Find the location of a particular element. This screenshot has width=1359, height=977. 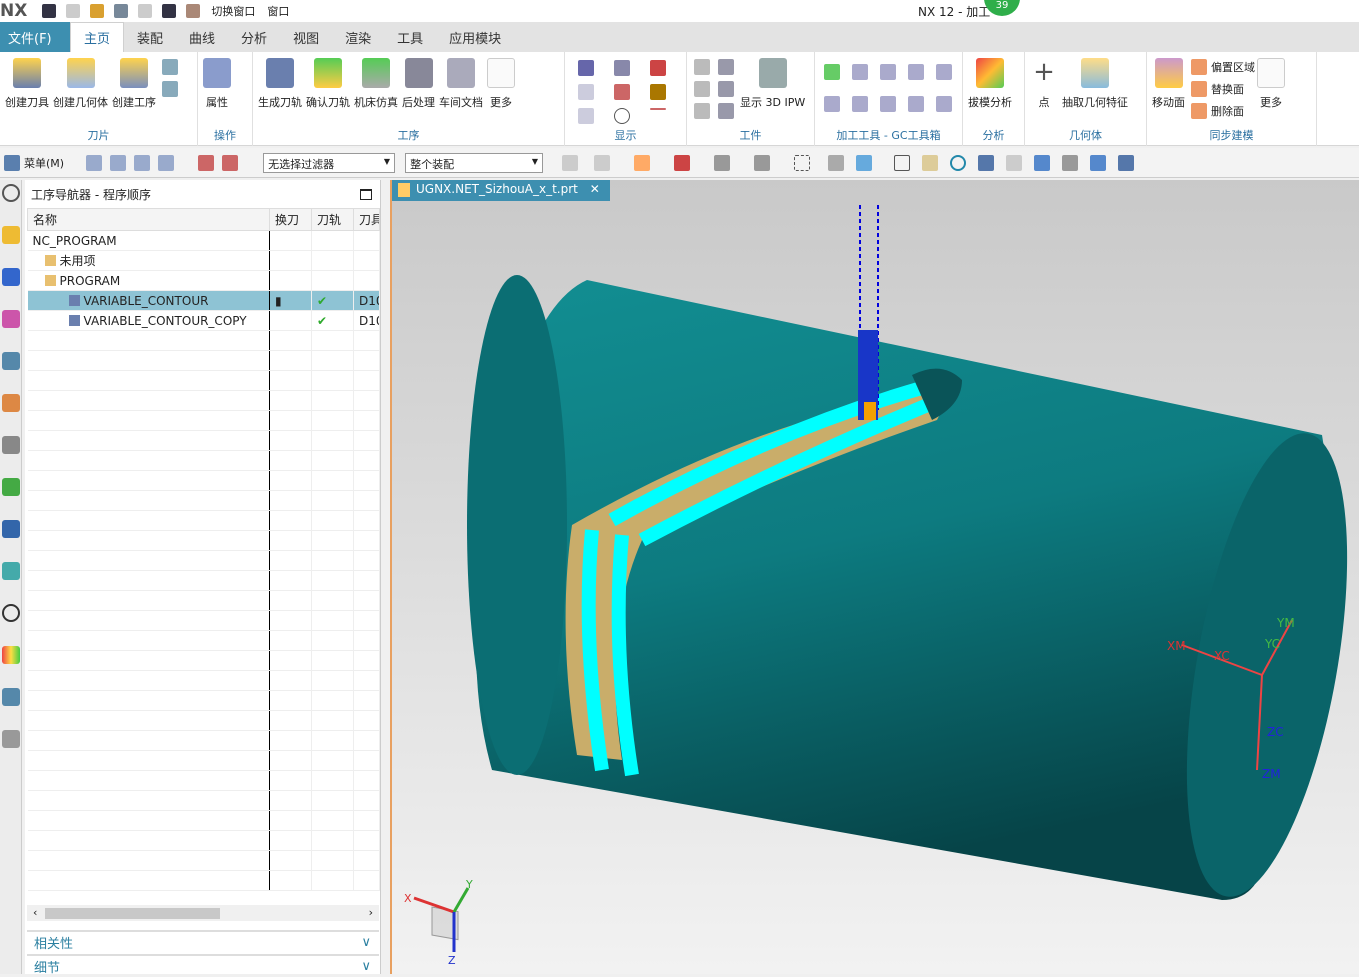

snap-point-icon is located at coordinates (682, 162).